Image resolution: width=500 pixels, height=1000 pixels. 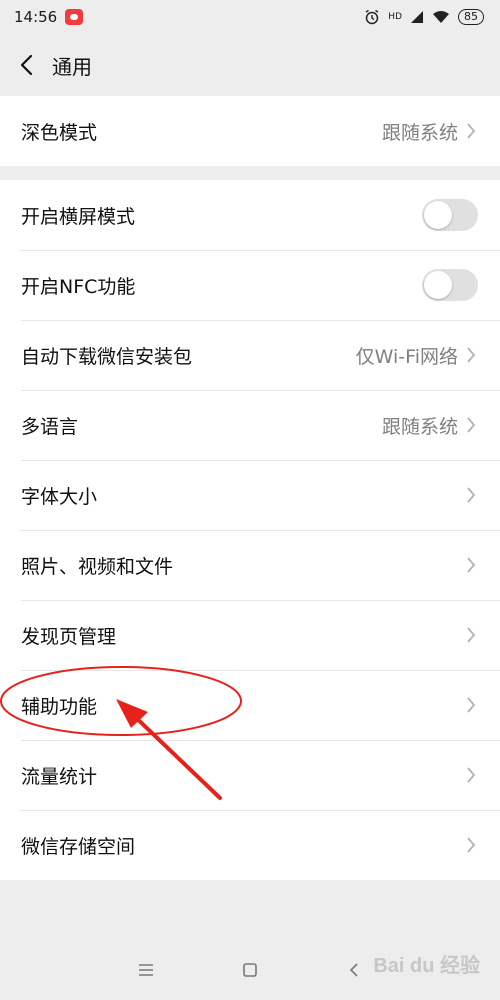 I want to click on battery-indicator: 85, so click(x=471, y=17).